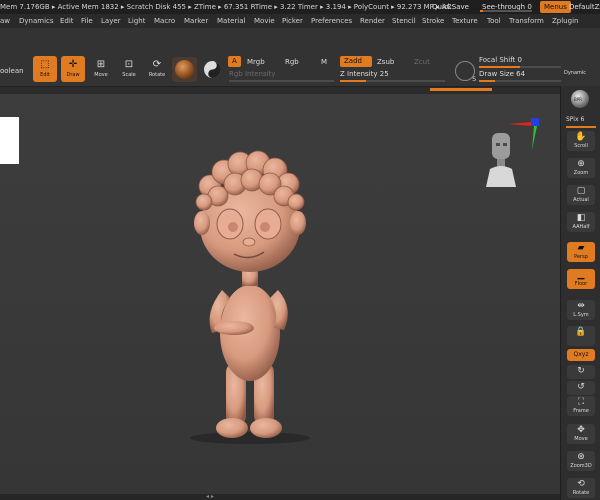 The height and width of the screenshot is (500, 600). What do you see at coordinates (87, 21) in the screenshot?
I see `menu-item-file: File` at bounding box center [87, 21].